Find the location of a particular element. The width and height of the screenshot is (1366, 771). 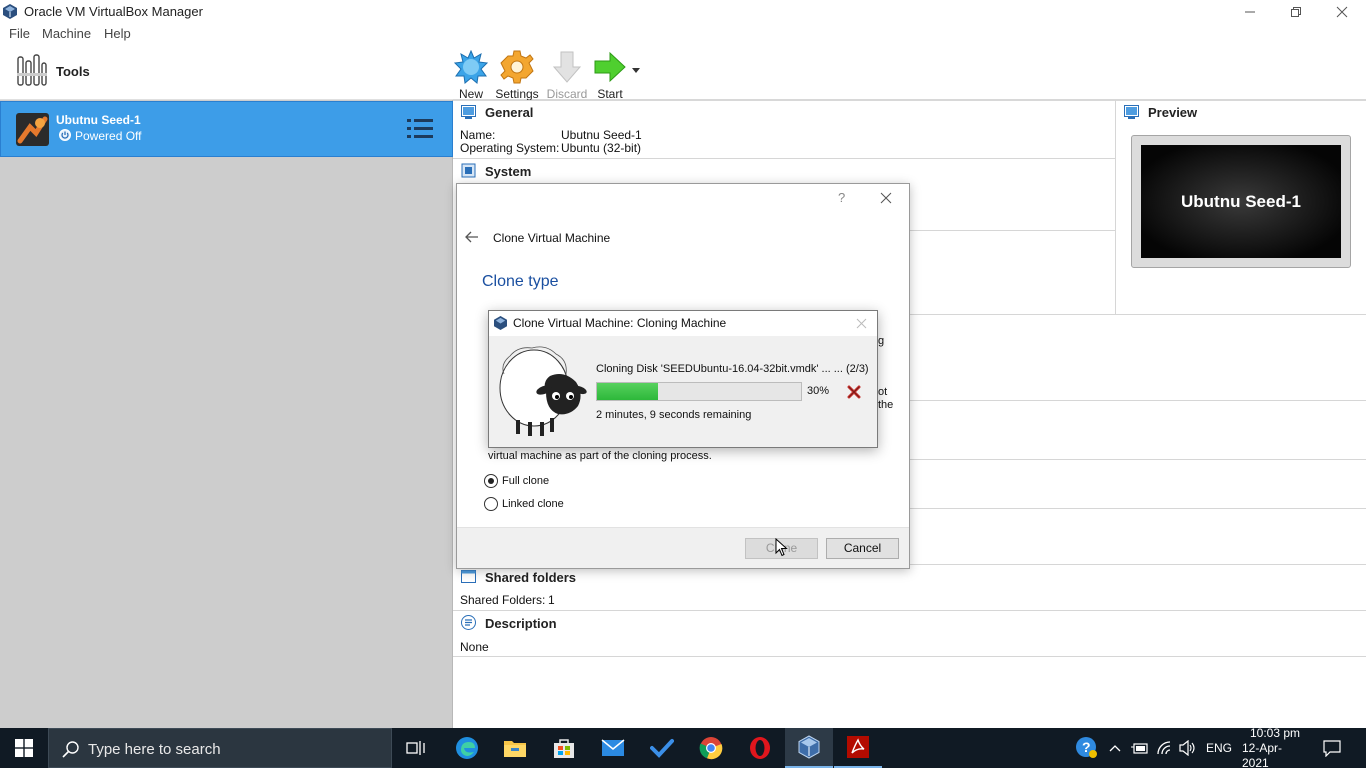

full-clone-label: Full clone is located at coordinates (525, 481).